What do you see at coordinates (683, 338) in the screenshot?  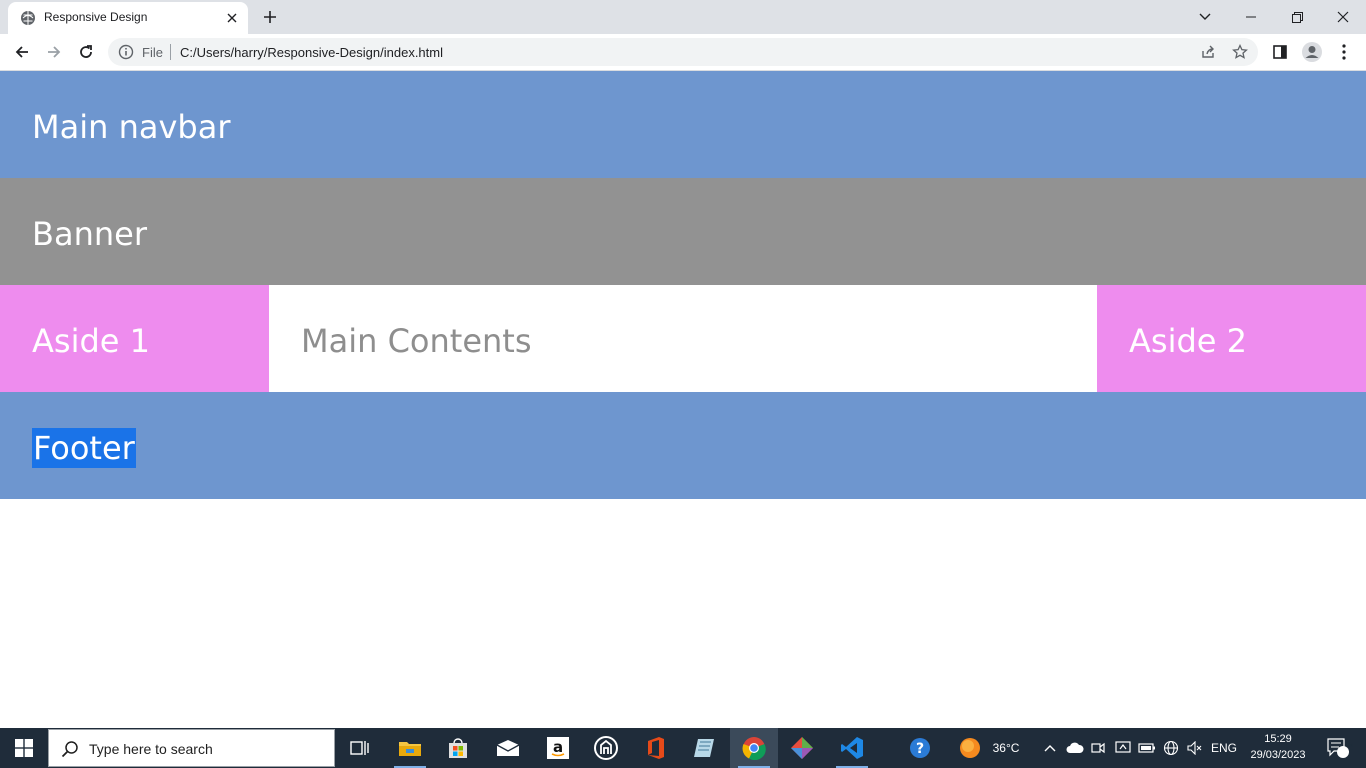 I see `main-contents: Main Contents` at bounding box center [683, 338].